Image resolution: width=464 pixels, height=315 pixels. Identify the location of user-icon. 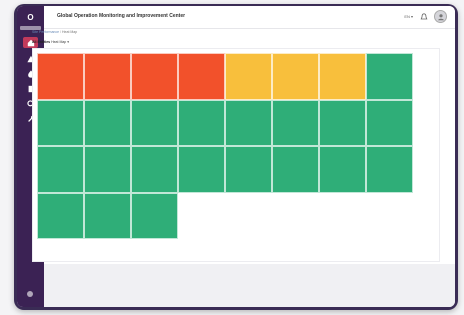
(440, 16).